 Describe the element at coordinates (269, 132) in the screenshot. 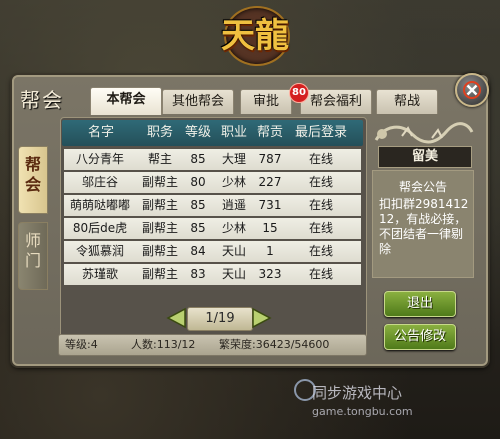

I see `header-contribution: 帮贡` at that location.